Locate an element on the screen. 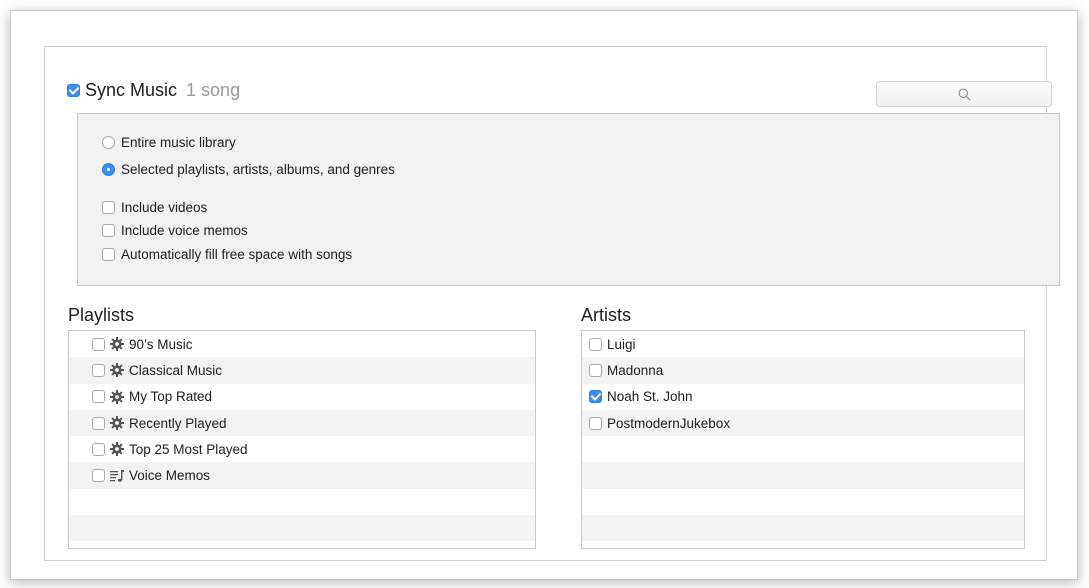  sync-music-title: Sync Music is located at coordinates (131, 89).